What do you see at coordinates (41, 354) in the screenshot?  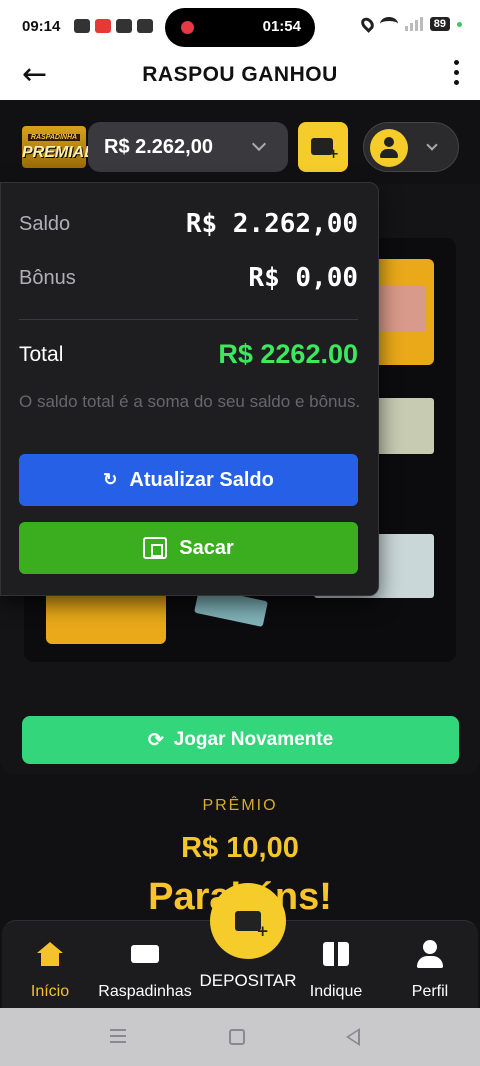 I see `total-label: Total` at bounding box center [41, 354].